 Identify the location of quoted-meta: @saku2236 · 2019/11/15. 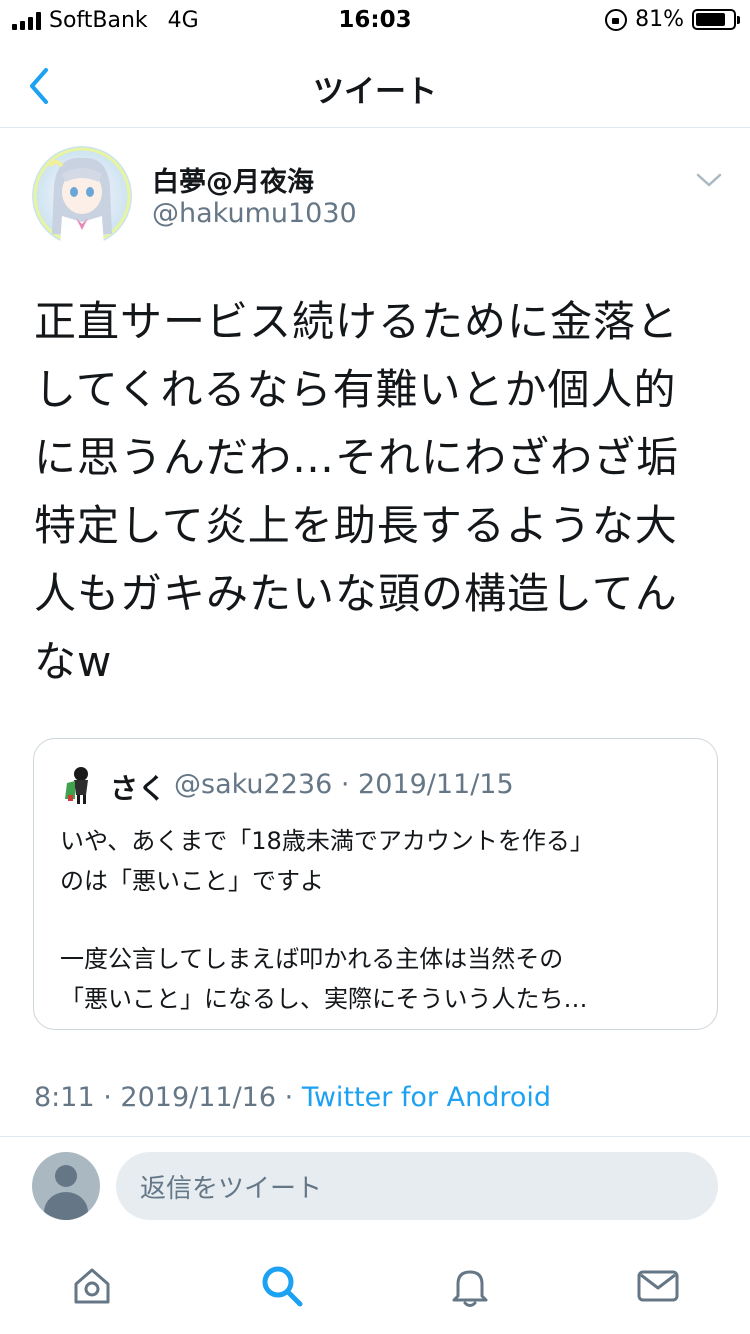
(344, 784).